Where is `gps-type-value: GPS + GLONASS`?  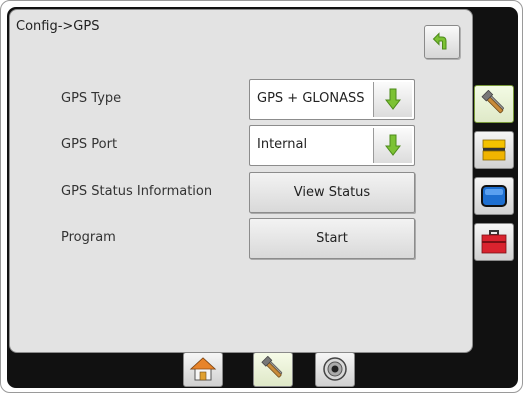
gps-type-value: GPS + GLONASS is located at coordinates (311, 98).